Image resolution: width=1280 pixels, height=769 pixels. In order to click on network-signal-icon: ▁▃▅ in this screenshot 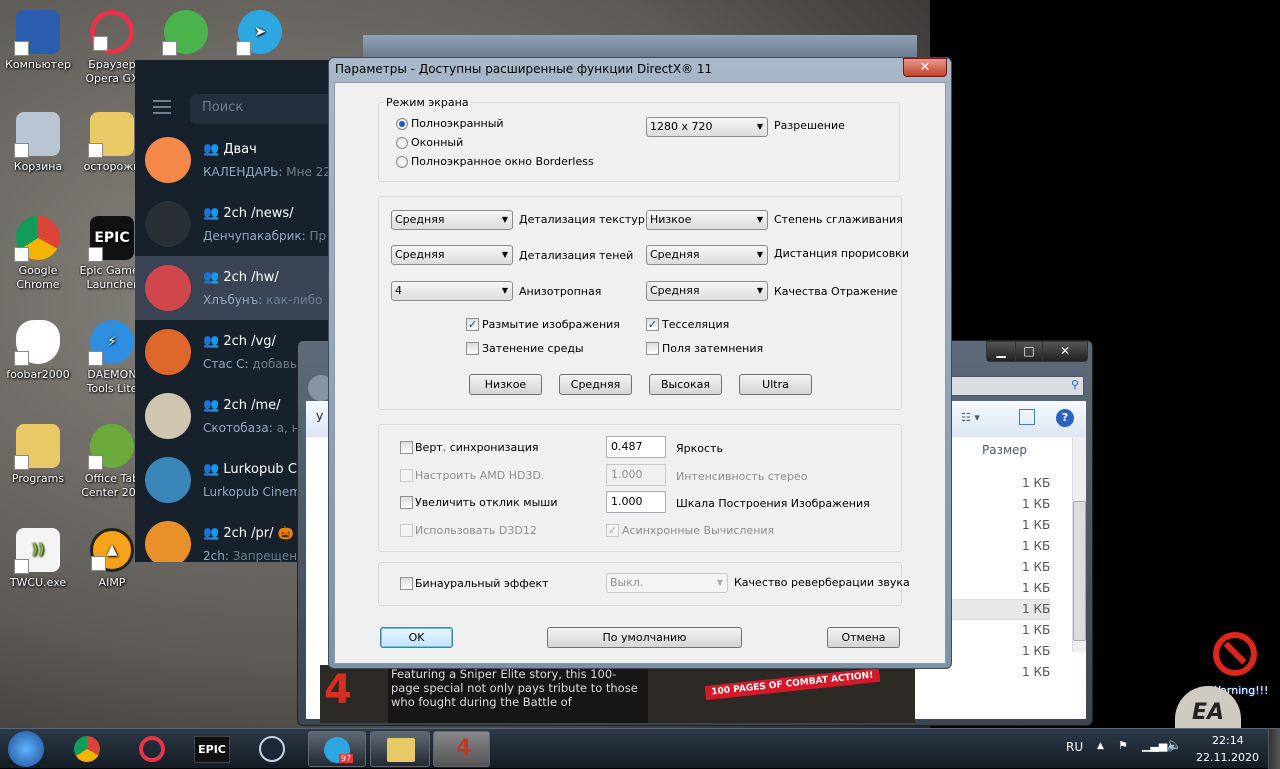, I will do `click(1154, 745)`.